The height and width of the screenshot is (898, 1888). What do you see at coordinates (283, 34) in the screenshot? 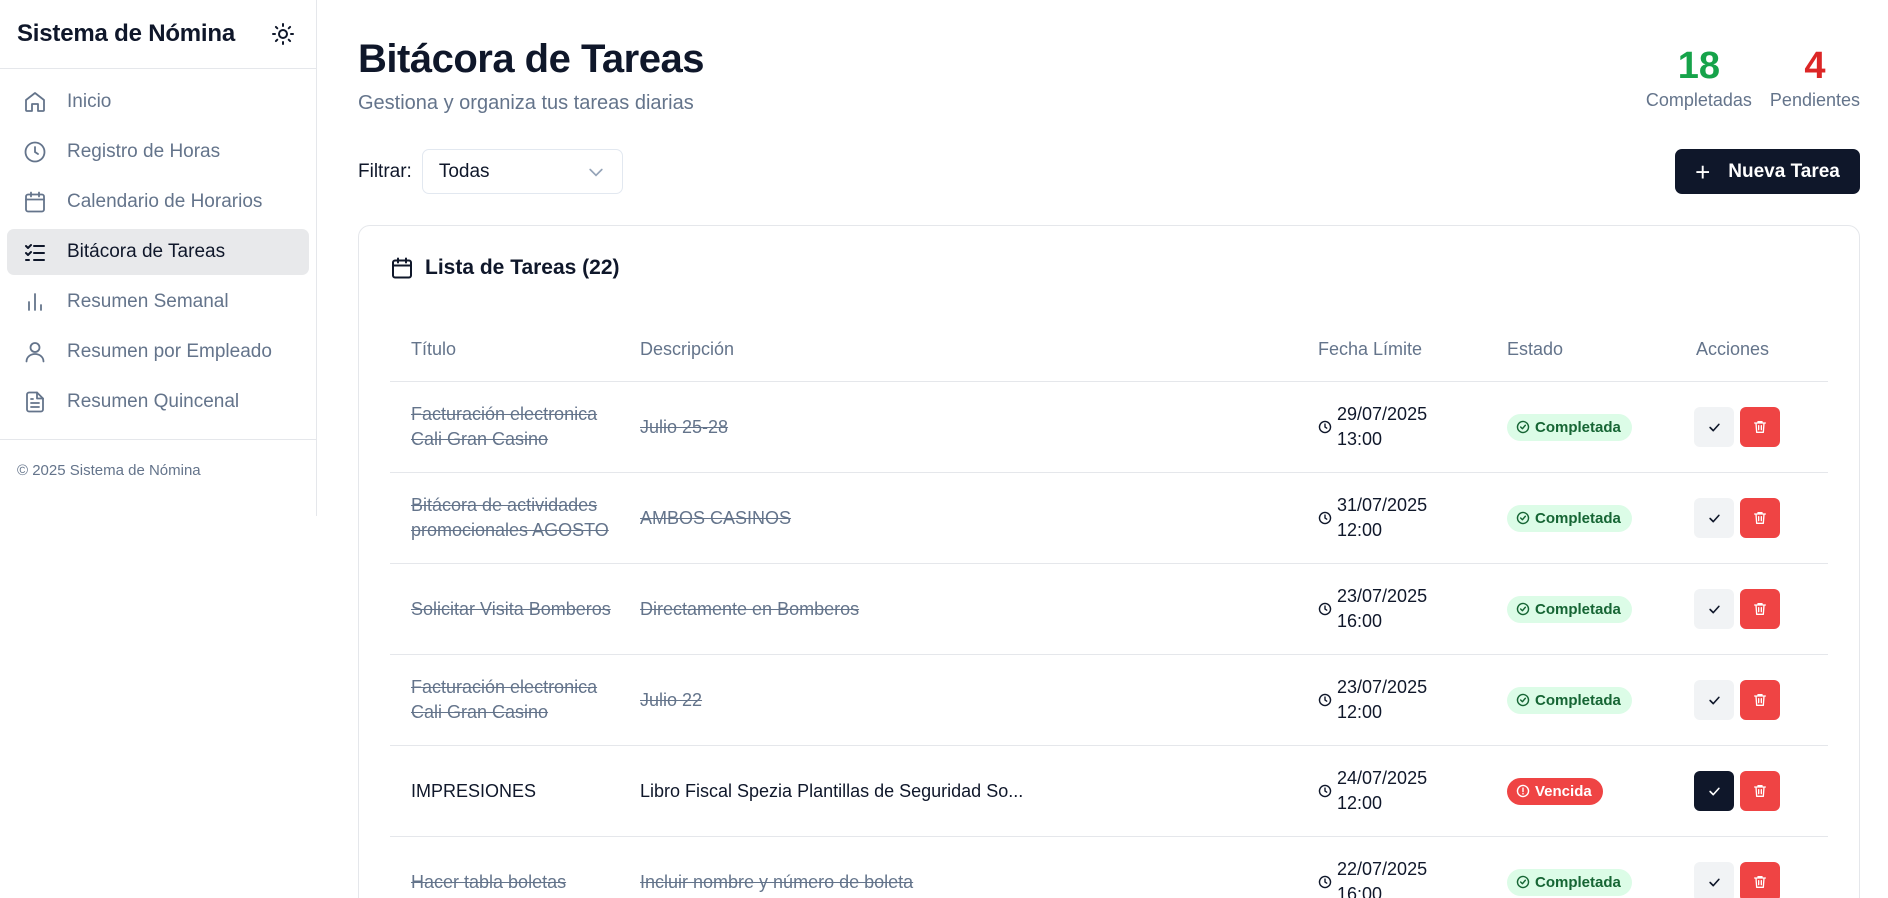
I see `theme-toggle-button` at bounding box center [283, 34].